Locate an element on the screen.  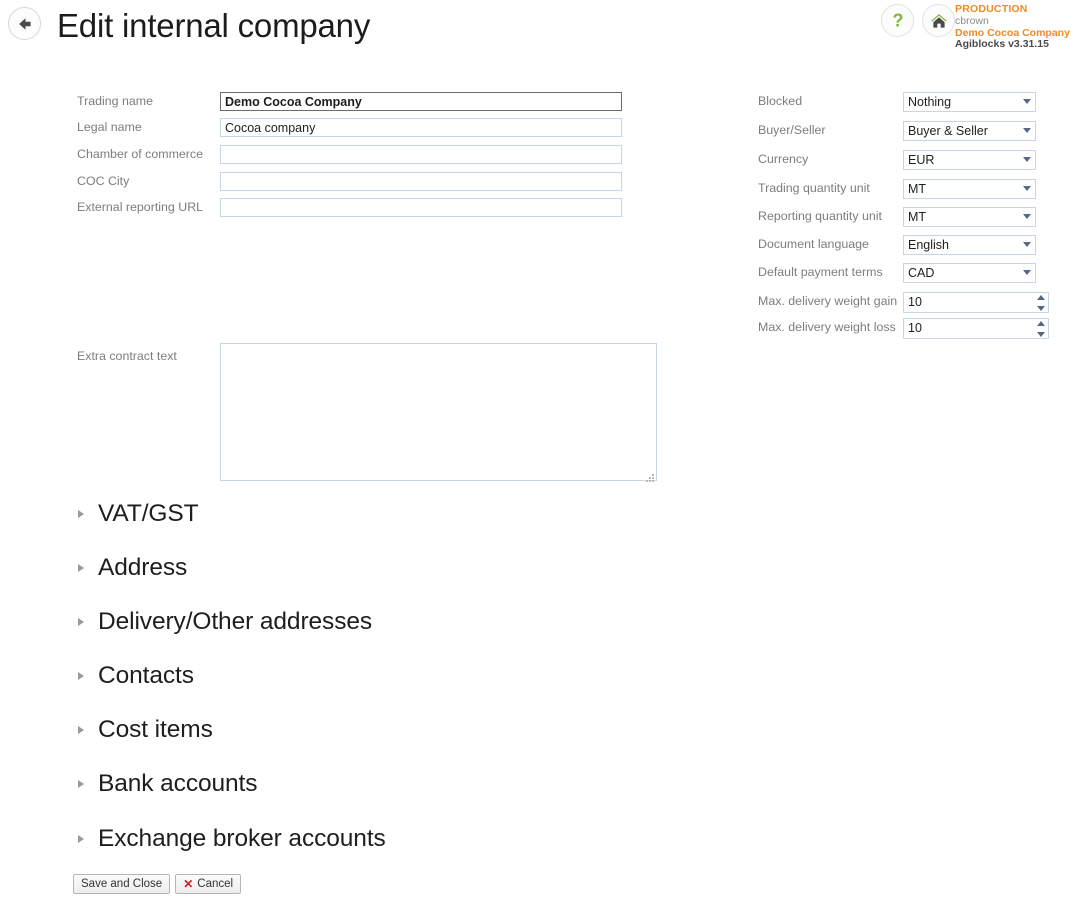
save-and-close-button: Save and Close is located at coordinates (122, 884).